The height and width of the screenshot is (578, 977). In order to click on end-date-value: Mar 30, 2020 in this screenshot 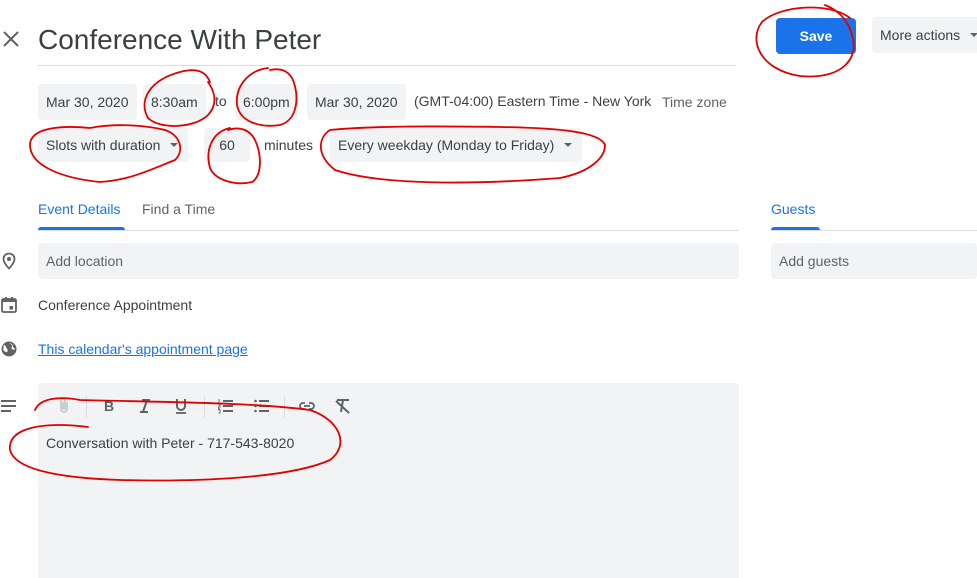, I will do `click(356, 102)`.